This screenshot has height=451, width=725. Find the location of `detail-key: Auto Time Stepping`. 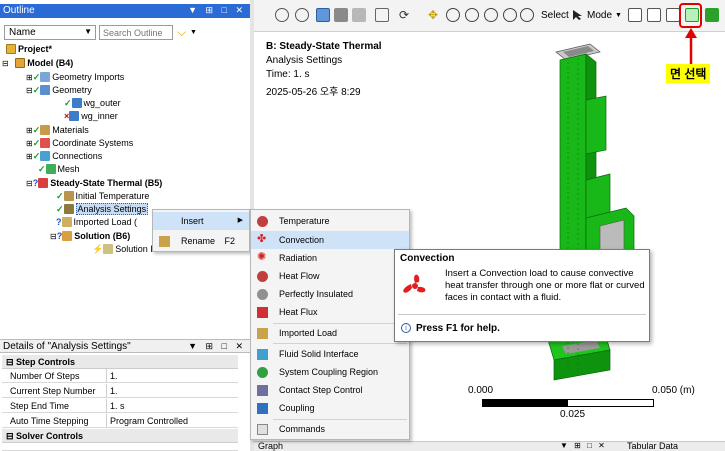

detail-key: Auto Time Stepping is located at coordinates (49, 421).